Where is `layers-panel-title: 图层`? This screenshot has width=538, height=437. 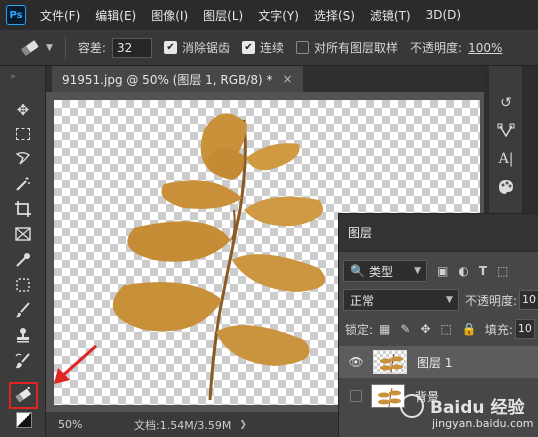
layers-panel-title: 图层 is located at coordinates (360, 232).